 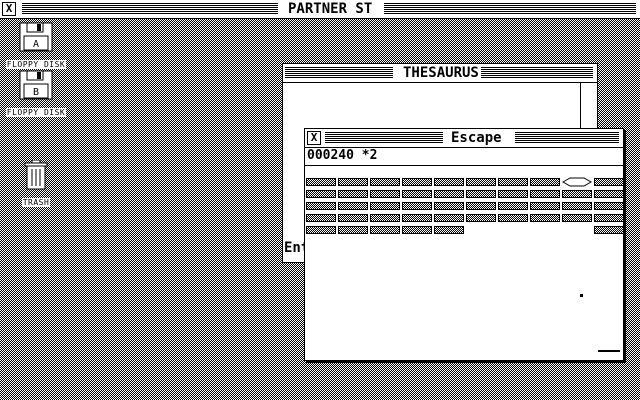 I want to click on svg-text: B, so click(x=36, y=92).